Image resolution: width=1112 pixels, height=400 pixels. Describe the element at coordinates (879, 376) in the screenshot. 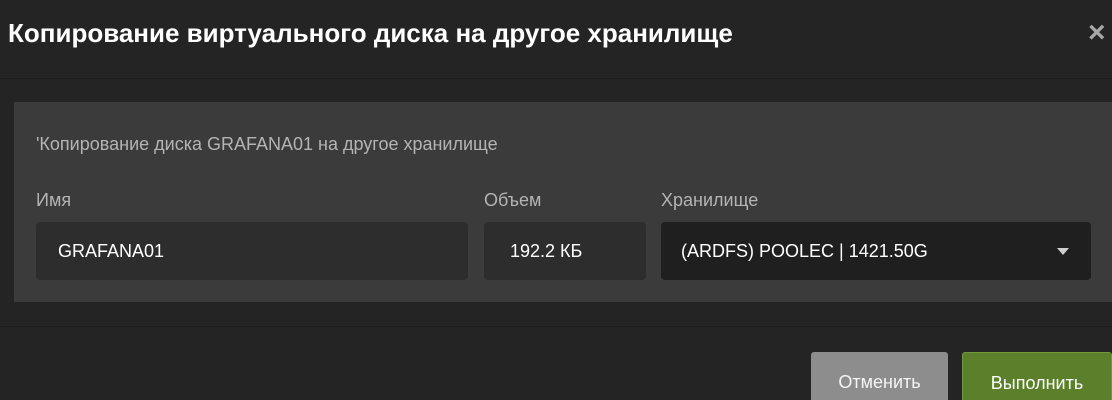

I see `cancel-button: Отменить` at that location.